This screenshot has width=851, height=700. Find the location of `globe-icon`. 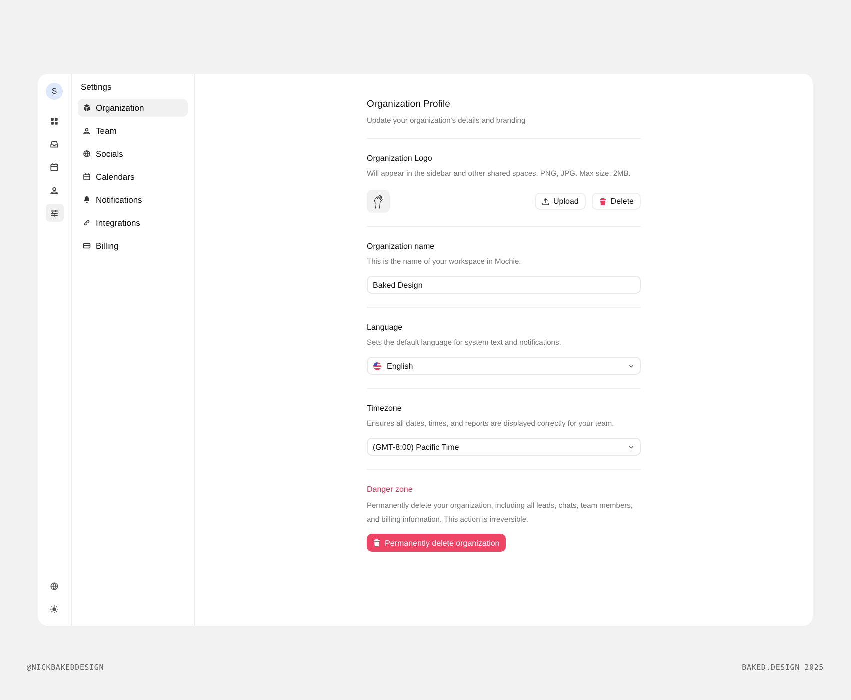

globe-icon is located at coordinates (87, 154).